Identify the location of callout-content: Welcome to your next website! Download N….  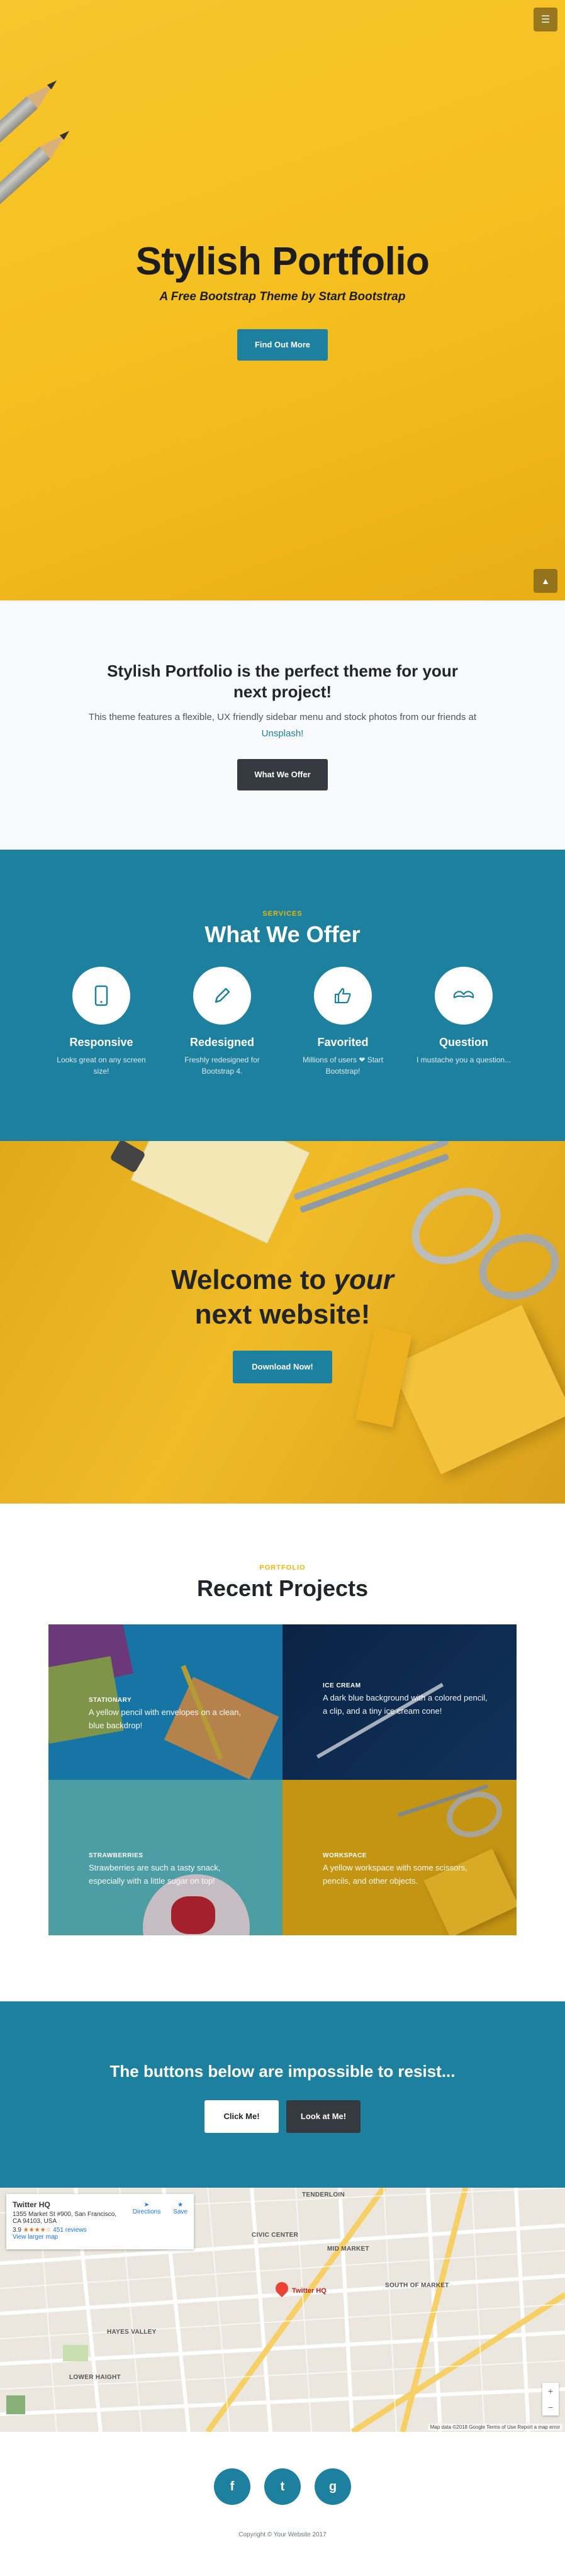
(282, 1323).